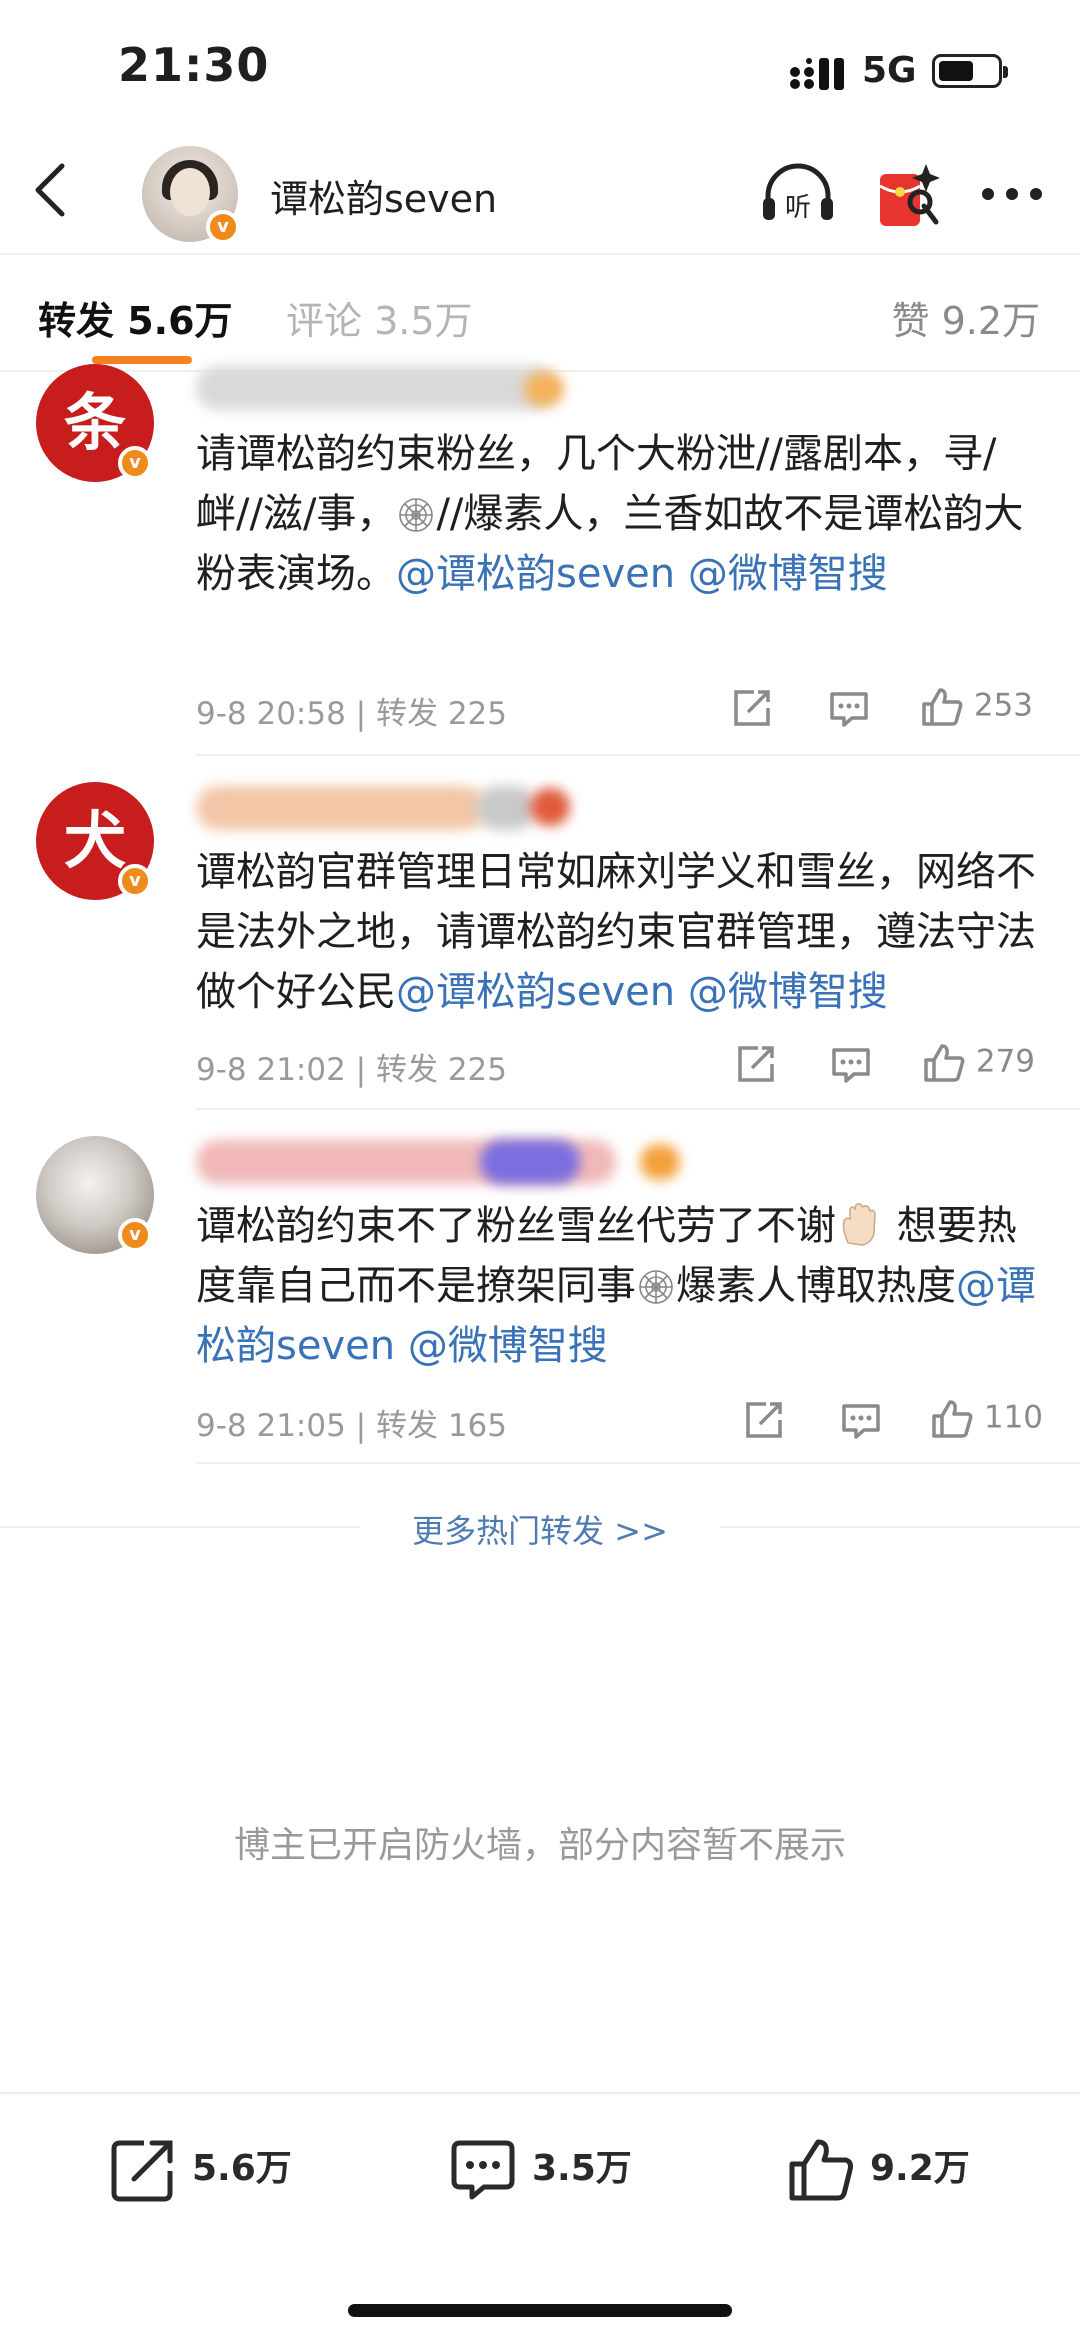  Describe the element at coordinates (540, 2215) in the screenshot. I see `bottom-action-bar` at that location.